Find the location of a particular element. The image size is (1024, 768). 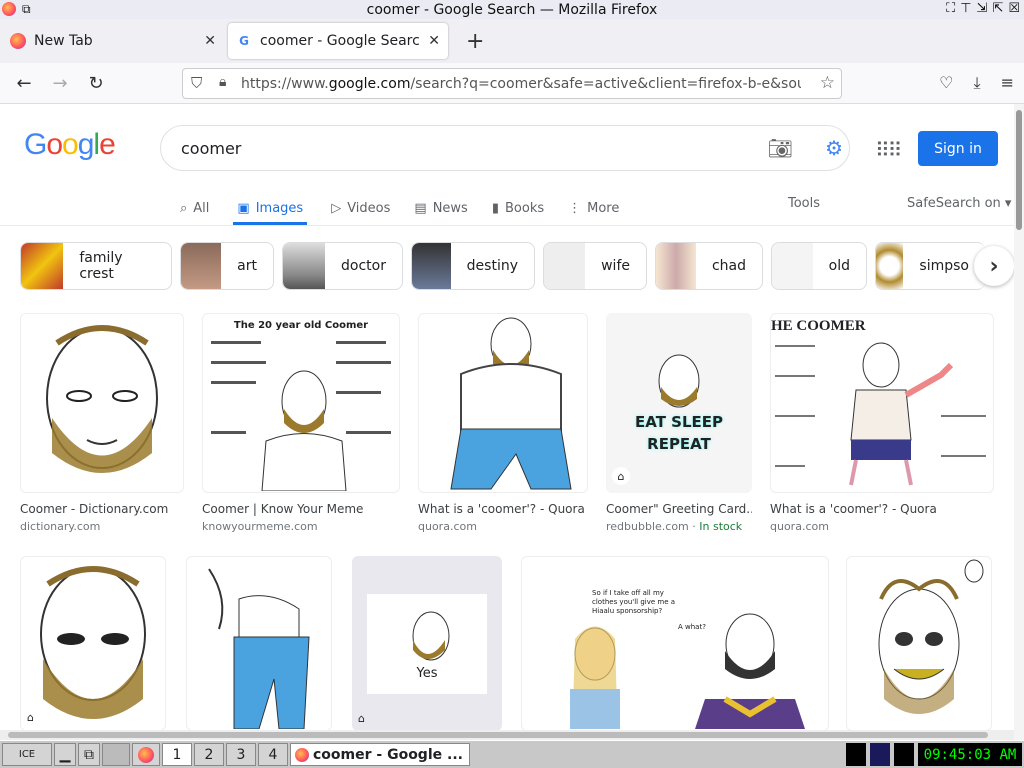

lock-icon: 🔒︎ is located at coordinates (222, 82).